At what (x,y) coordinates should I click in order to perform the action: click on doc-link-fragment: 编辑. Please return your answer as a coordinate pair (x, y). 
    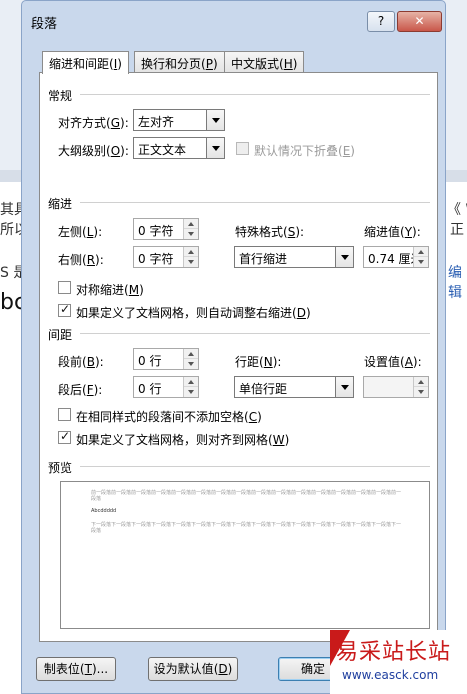
    Looking at the image, I should click on (455, 283).